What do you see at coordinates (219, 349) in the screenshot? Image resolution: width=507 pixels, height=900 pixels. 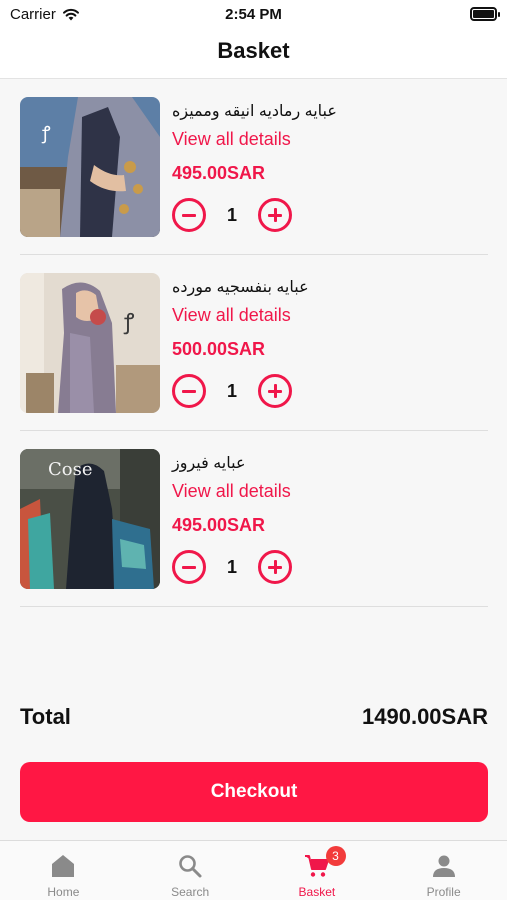 I see `product-price: 500.00SAR` at bounding box center [219, 349].